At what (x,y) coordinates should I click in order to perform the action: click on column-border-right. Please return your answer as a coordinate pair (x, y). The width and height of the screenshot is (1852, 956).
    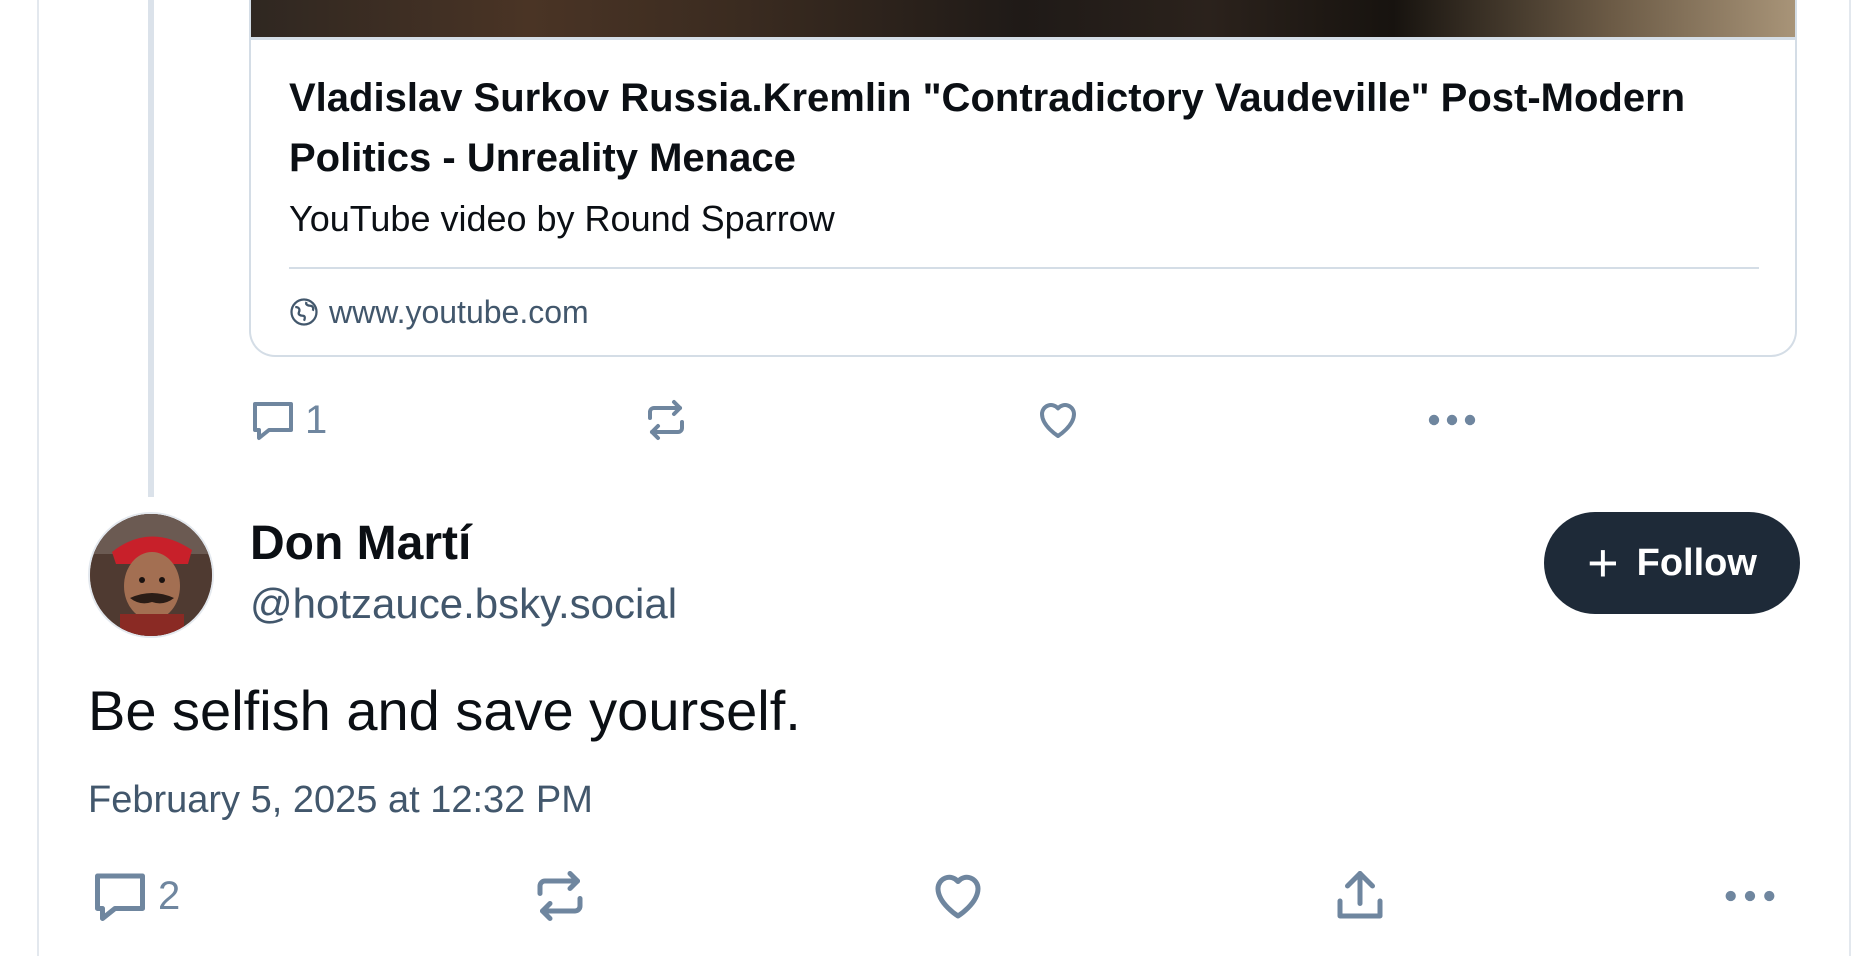
    Looking at the image, I should click on (1850, 478).